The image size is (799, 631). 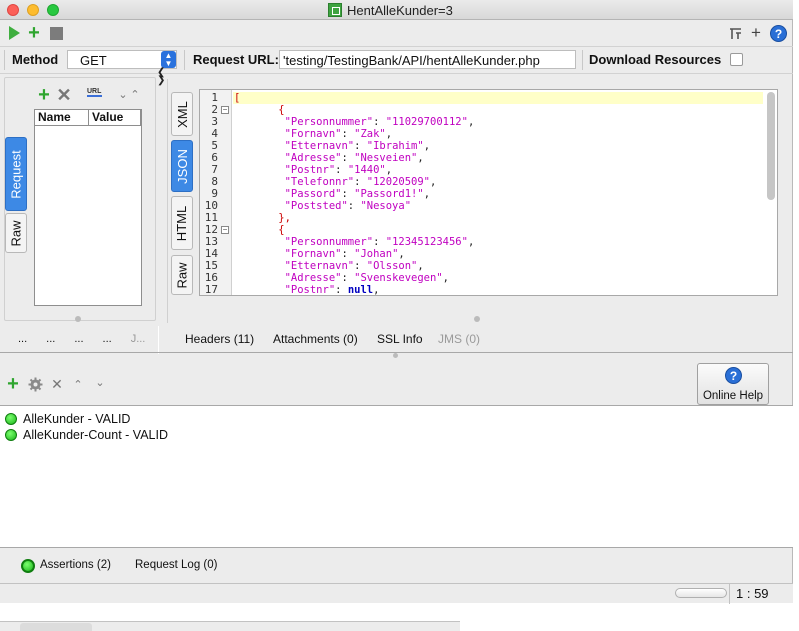 I want to click on cursor-position: 1 : 59, so click(x=752, y=593).